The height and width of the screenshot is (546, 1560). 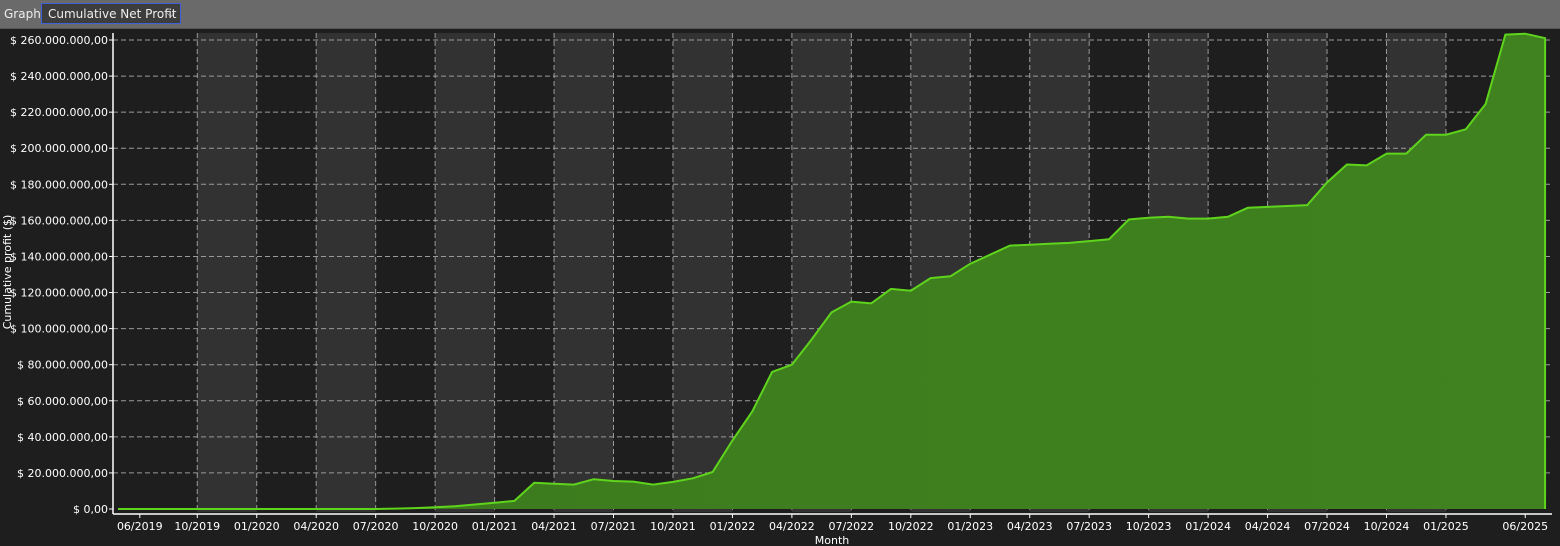 What do you see at coordinates (792, 526) in the screenshot?
I see `x-tick-label: 04/2022` at bounding box center [792, 526].